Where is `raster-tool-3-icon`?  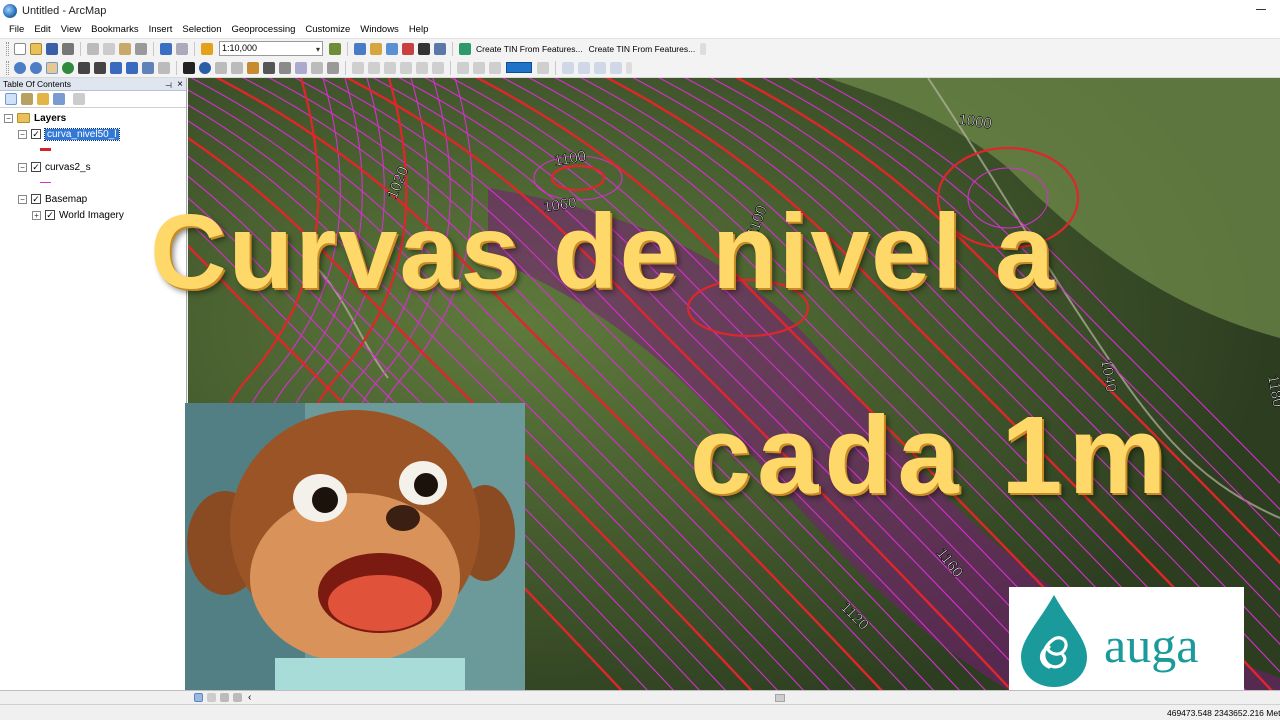
raster-tool-3-icon is located at coordinates (495, 67).